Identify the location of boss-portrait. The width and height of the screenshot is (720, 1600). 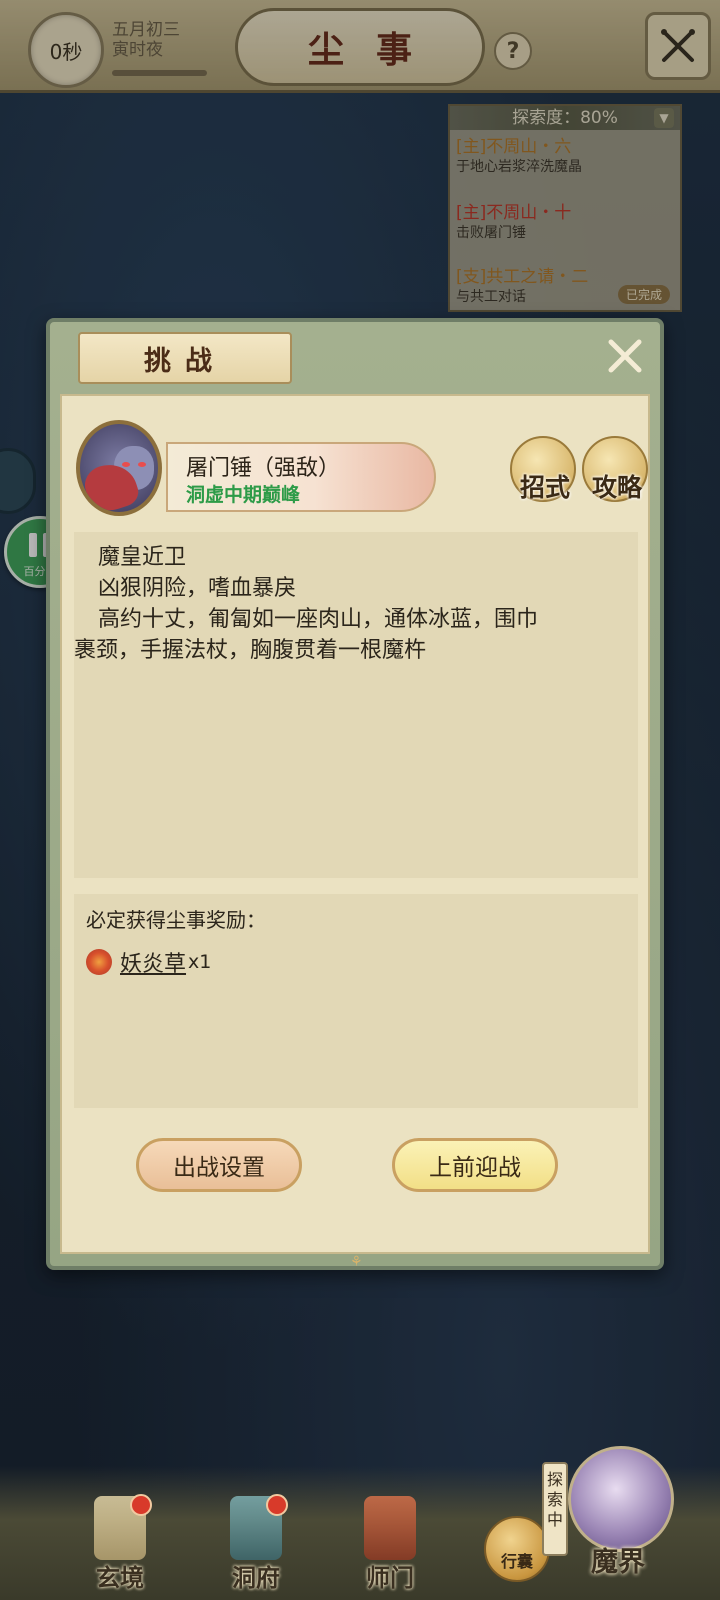
(119, 468).